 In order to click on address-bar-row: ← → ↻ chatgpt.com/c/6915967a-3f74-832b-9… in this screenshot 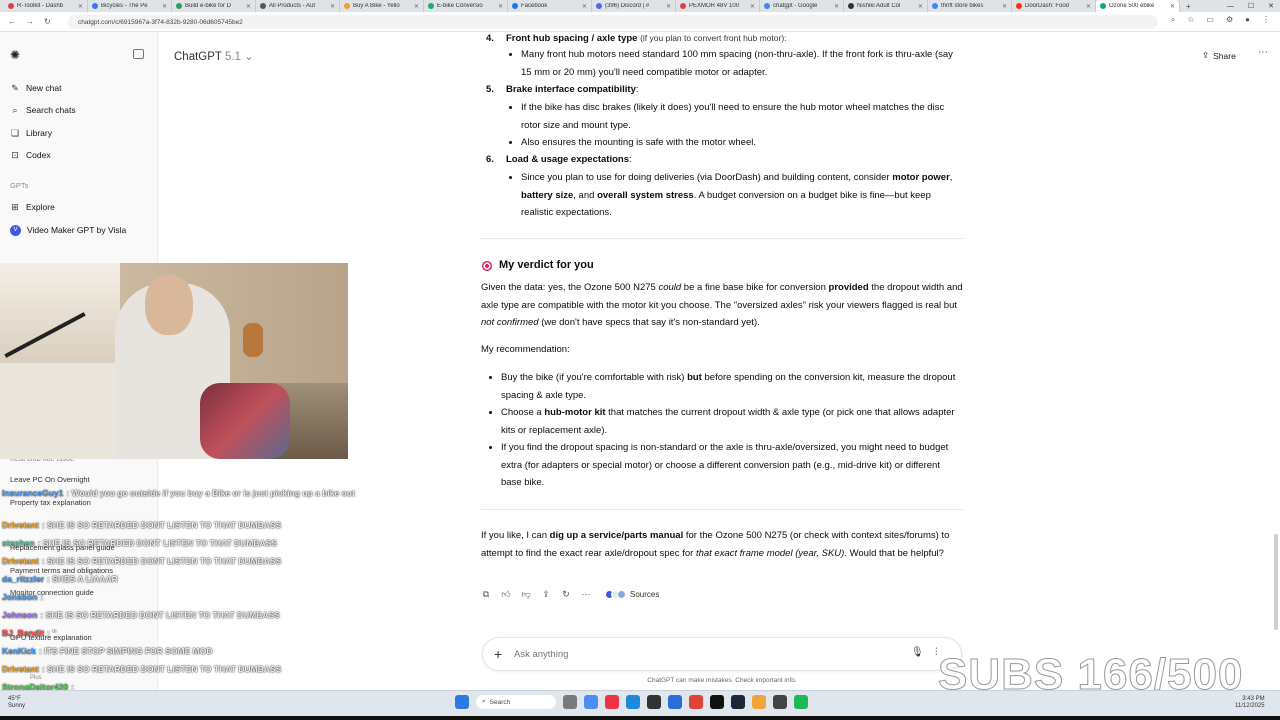, I will do `click(640, 22)`.